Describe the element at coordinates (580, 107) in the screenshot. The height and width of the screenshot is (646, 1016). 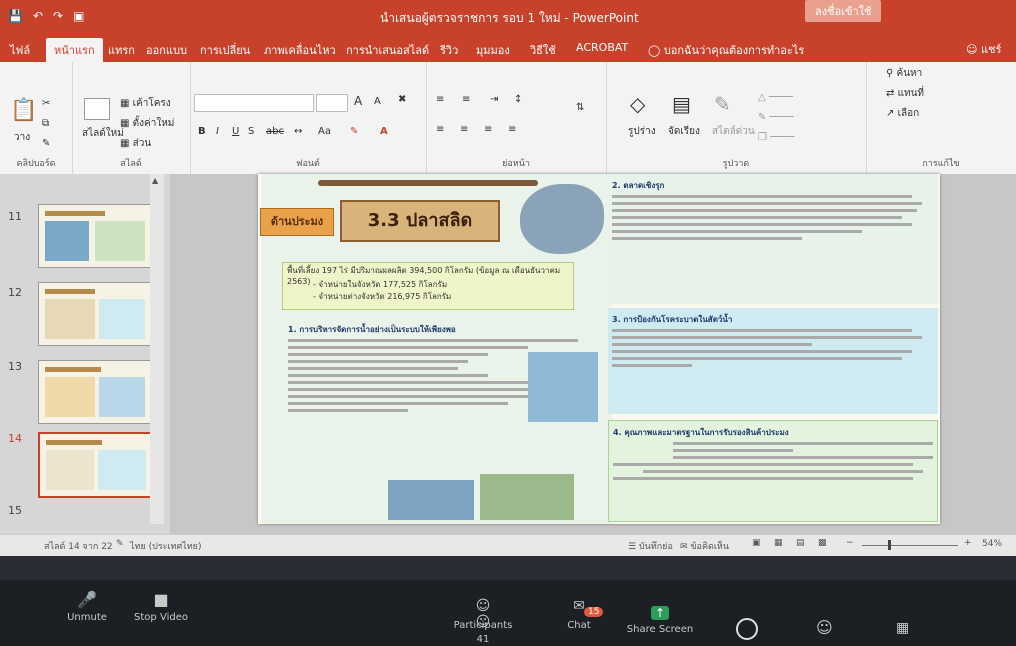
I see `text-direction-icon: ⇅` at that location.